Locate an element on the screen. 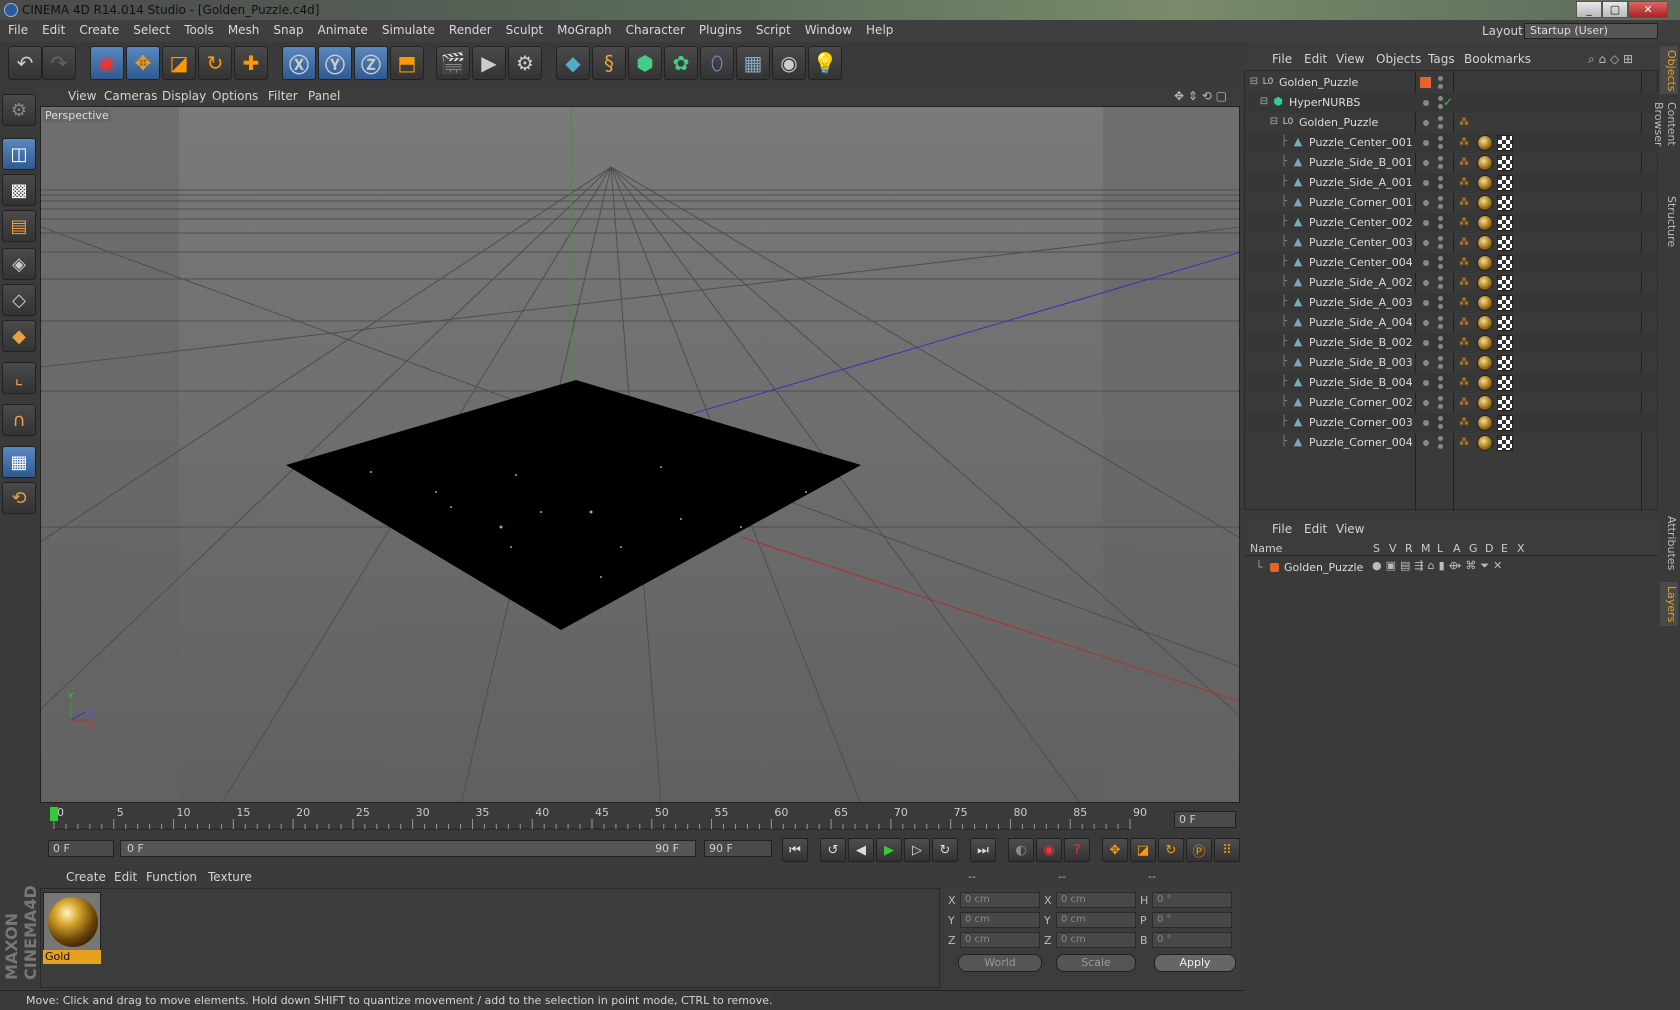 This screenshot has width=1680, height=1010. current-frame-field: 0 F is located at coordinates (1205, 819).